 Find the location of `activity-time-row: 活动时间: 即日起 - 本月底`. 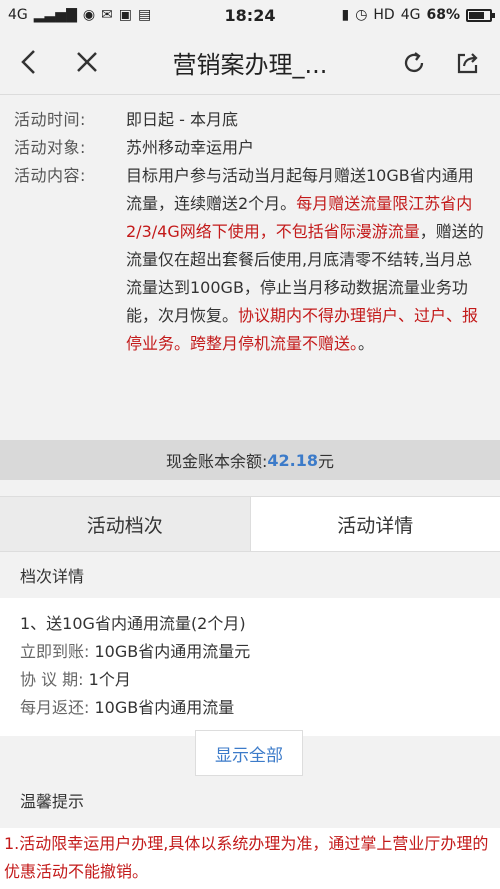

activity-time-row: 活动时间: 即日起 - 本月底 is located at coordinates (251, 120).